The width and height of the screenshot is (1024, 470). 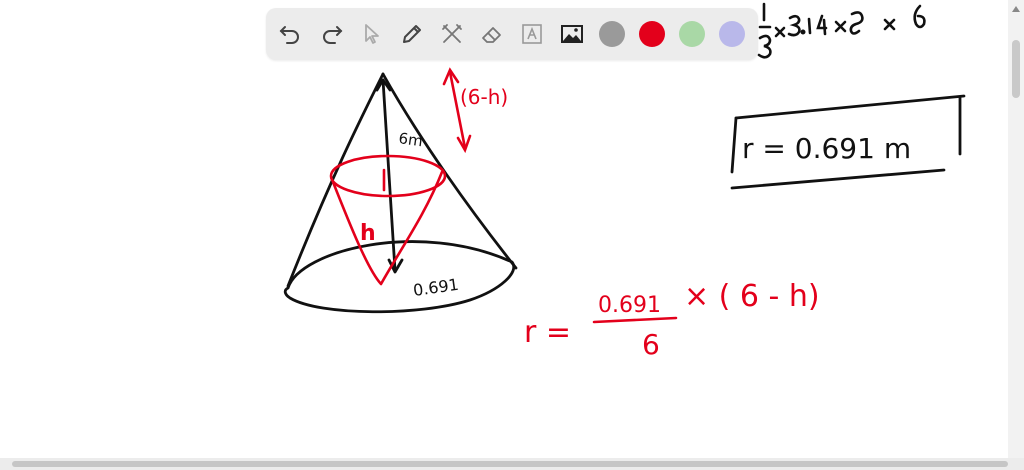 I want to click on select-tool-button, so click(x=372, y=34).